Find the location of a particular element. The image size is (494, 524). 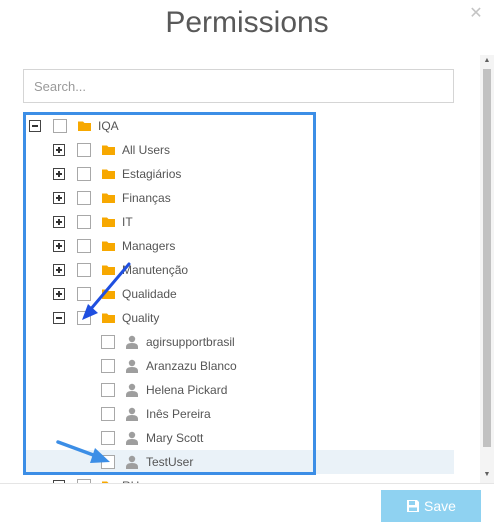

tree-node-group: Qualidade is located at coordinates (240, 294).